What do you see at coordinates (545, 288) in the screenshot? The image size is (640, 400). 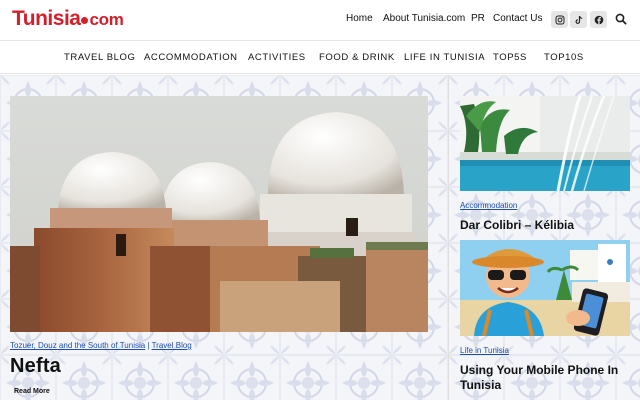 I see `sidebar-post-image-phone` at bounding box center [545, 288].